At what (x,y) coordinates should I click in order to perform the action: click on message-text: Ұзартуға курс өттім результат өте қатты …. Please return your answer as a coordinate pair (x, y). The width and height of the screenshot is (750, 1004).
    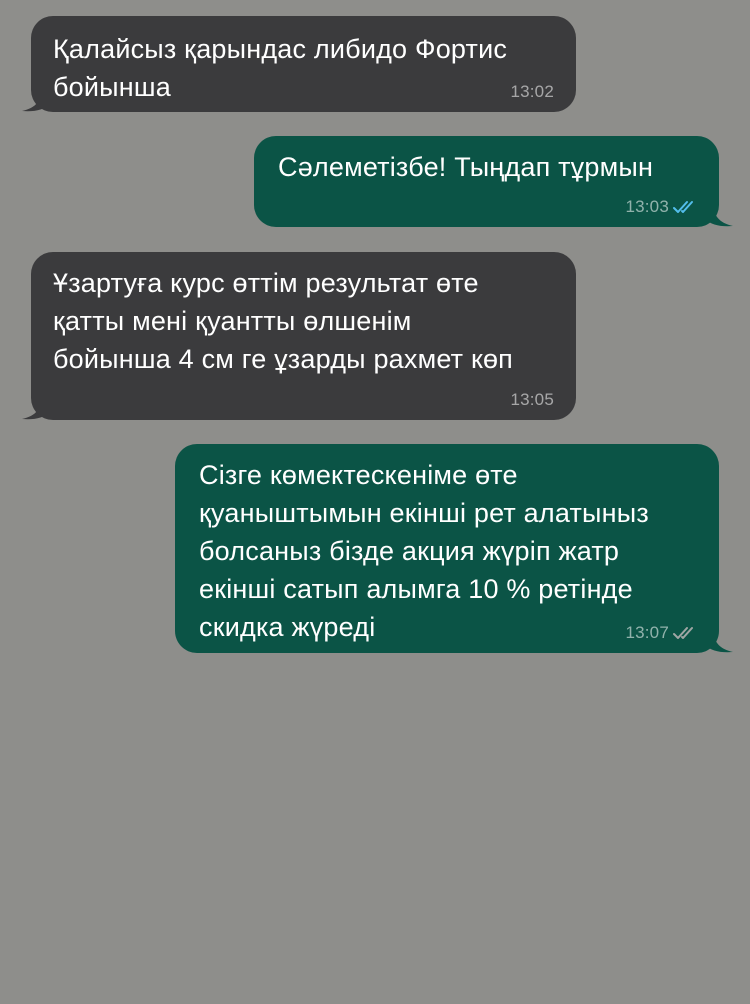
    Looking at the image, I should click on (283, 321).